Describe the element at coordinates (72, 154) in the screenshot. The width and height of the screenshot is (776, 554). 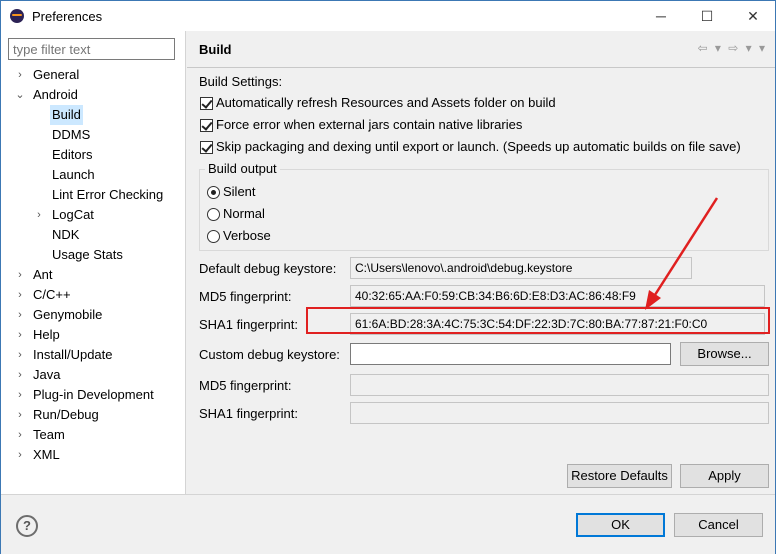
I see `tree-item-label: Editors` at that location.